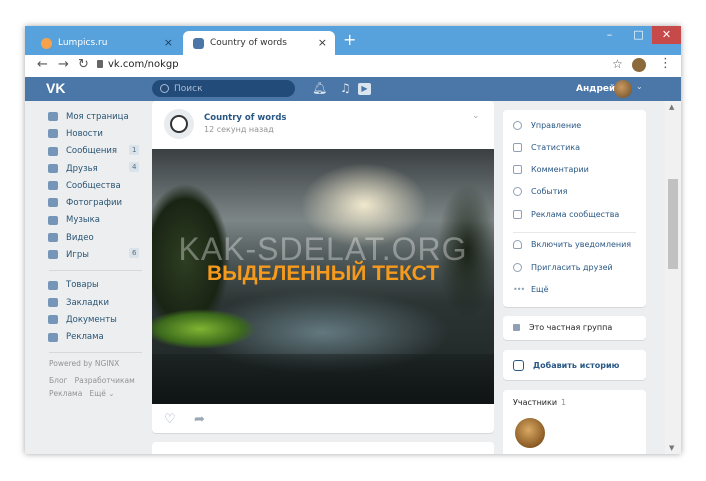 Image resolution: width=706 pixels, height=481 pixels. I want to click on sidebar-item-my-page: Моя страница, so click(87, 116).